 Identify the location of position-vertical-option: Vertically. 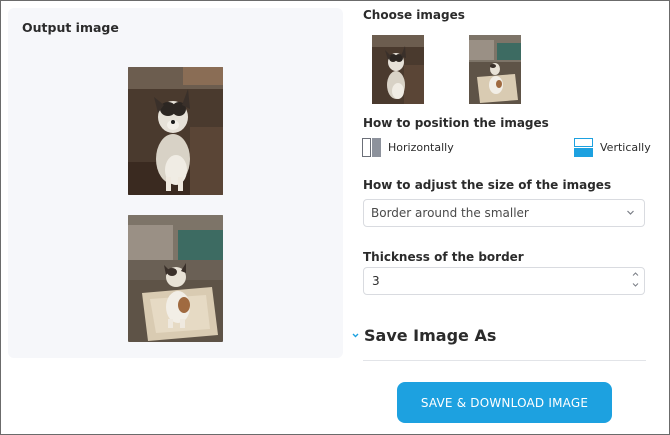
(612, 147).